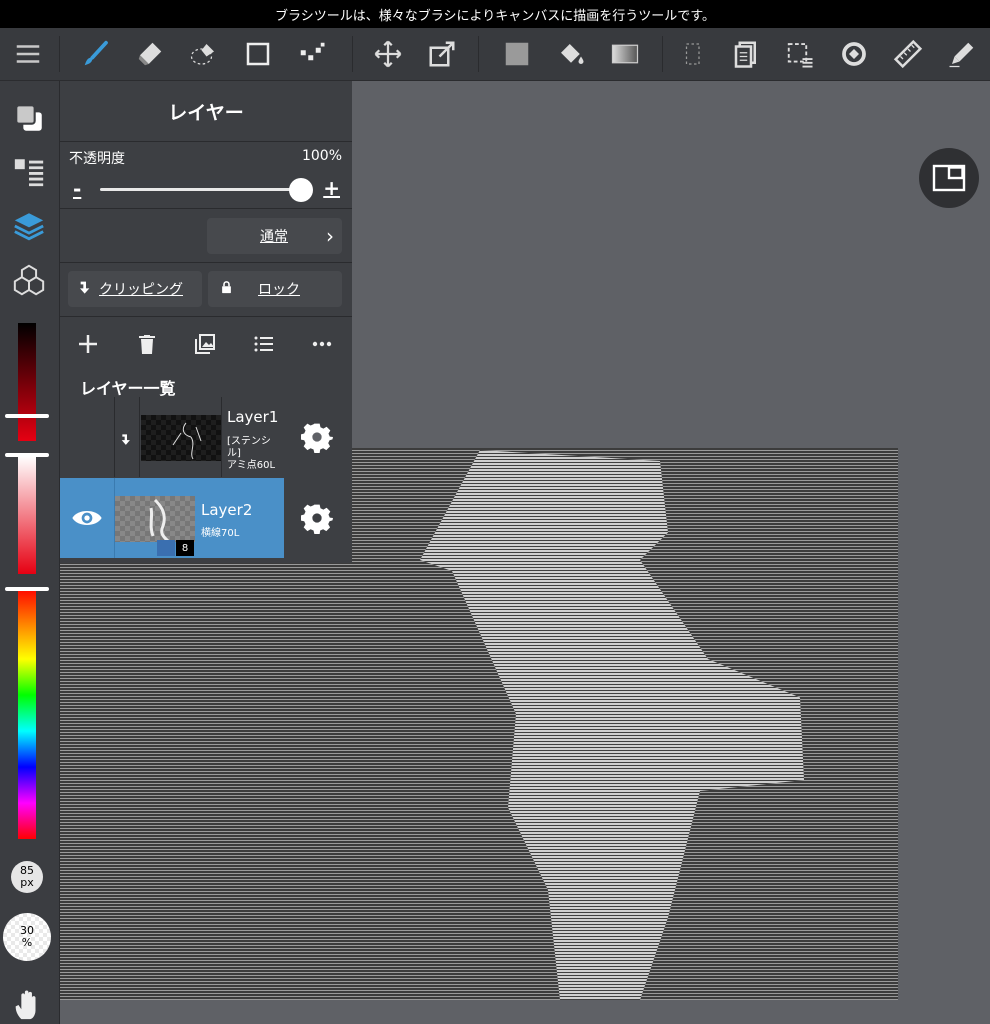  Describe the element at coordinates (220, 533) in the screenshot. I see `layer2-detail: 横線70L` at that location.